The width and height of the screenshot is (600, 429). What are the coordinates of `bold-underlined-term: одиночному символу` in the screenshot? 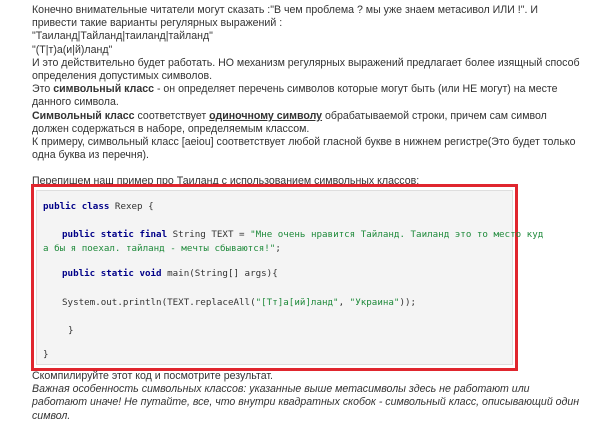 It's located at (266, 115).